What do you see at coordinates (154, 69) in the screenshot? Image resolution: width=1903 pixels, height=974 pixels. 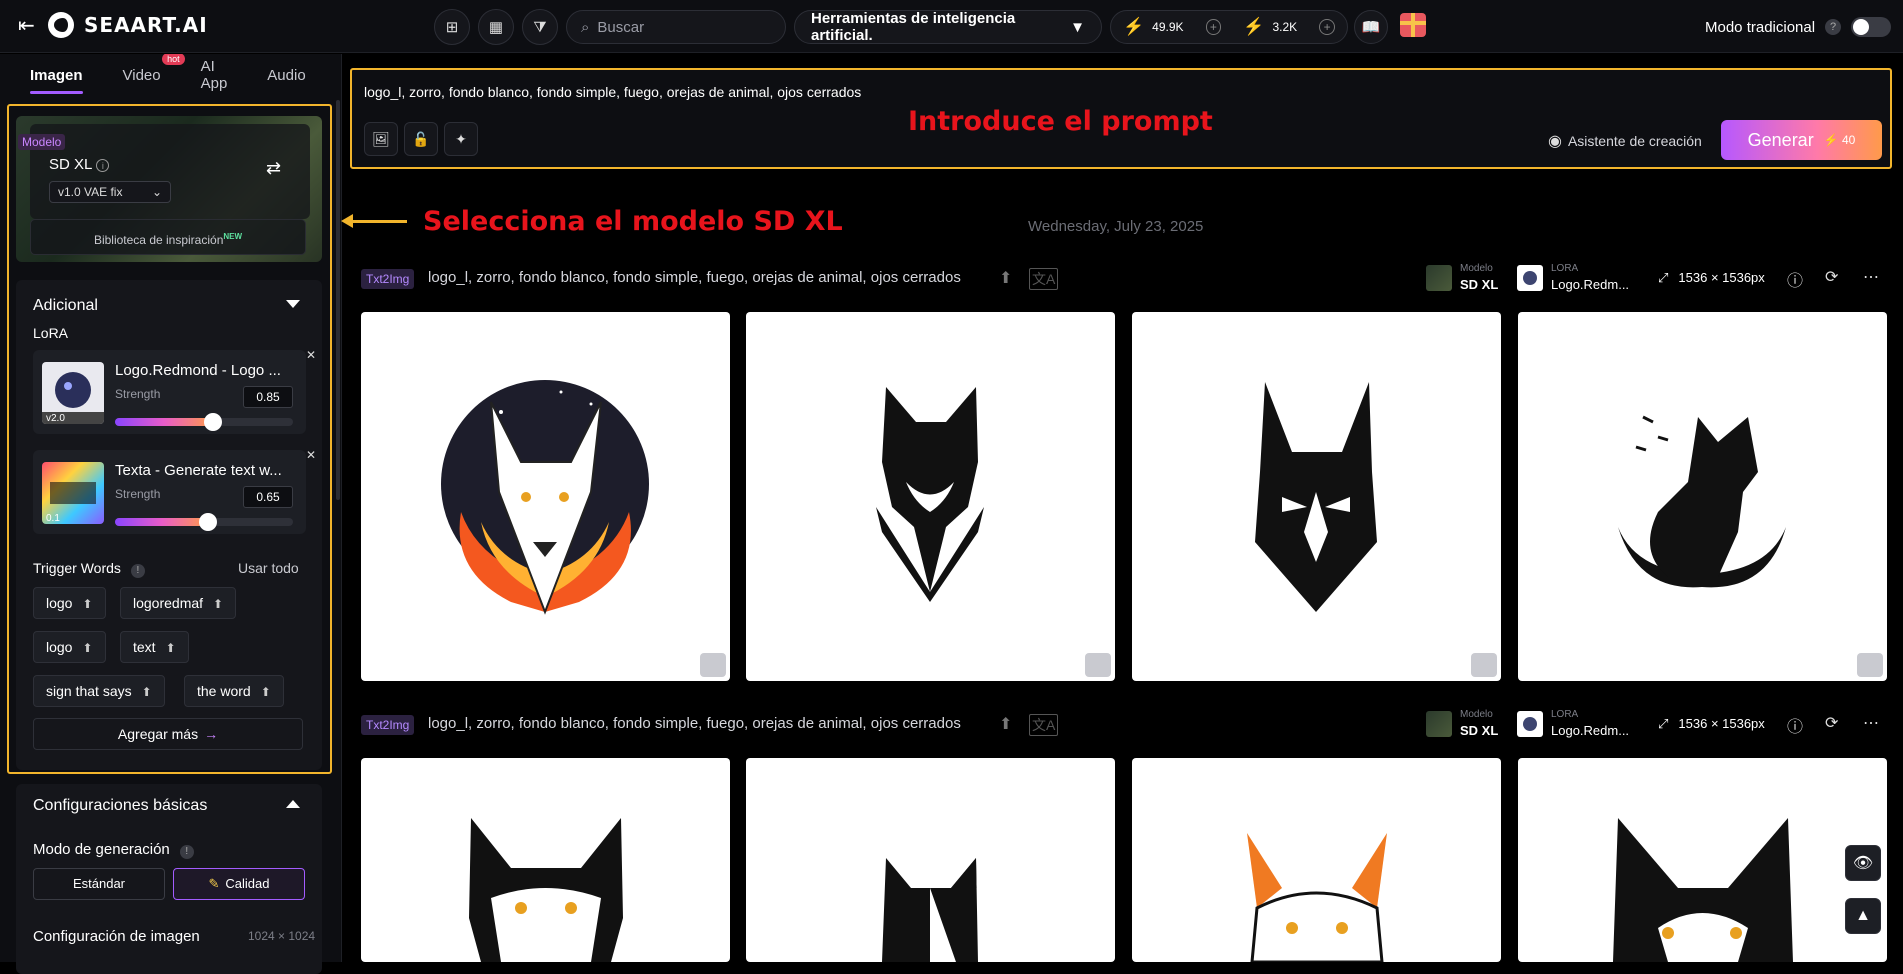 I see `tab-video: Video hot` at bounding box center [154, 69].